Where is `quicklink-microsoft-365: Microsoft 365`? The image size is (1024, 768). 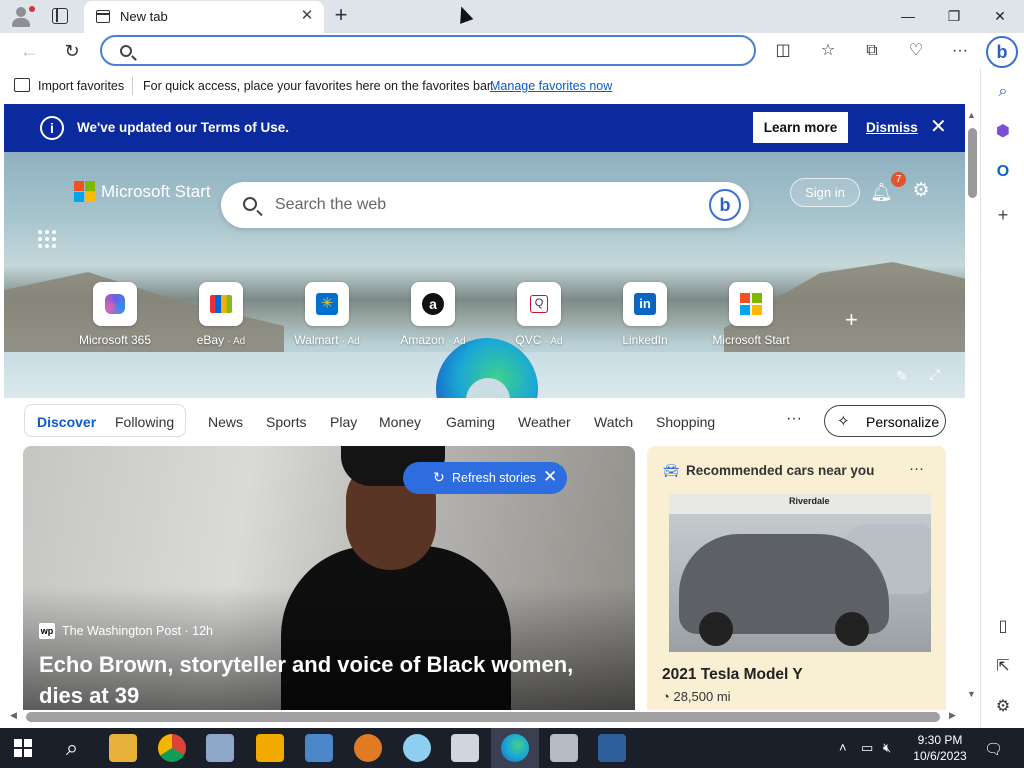
quicklink-microsoft-365: Microsoft 365 is located at coordinates (115, 317).